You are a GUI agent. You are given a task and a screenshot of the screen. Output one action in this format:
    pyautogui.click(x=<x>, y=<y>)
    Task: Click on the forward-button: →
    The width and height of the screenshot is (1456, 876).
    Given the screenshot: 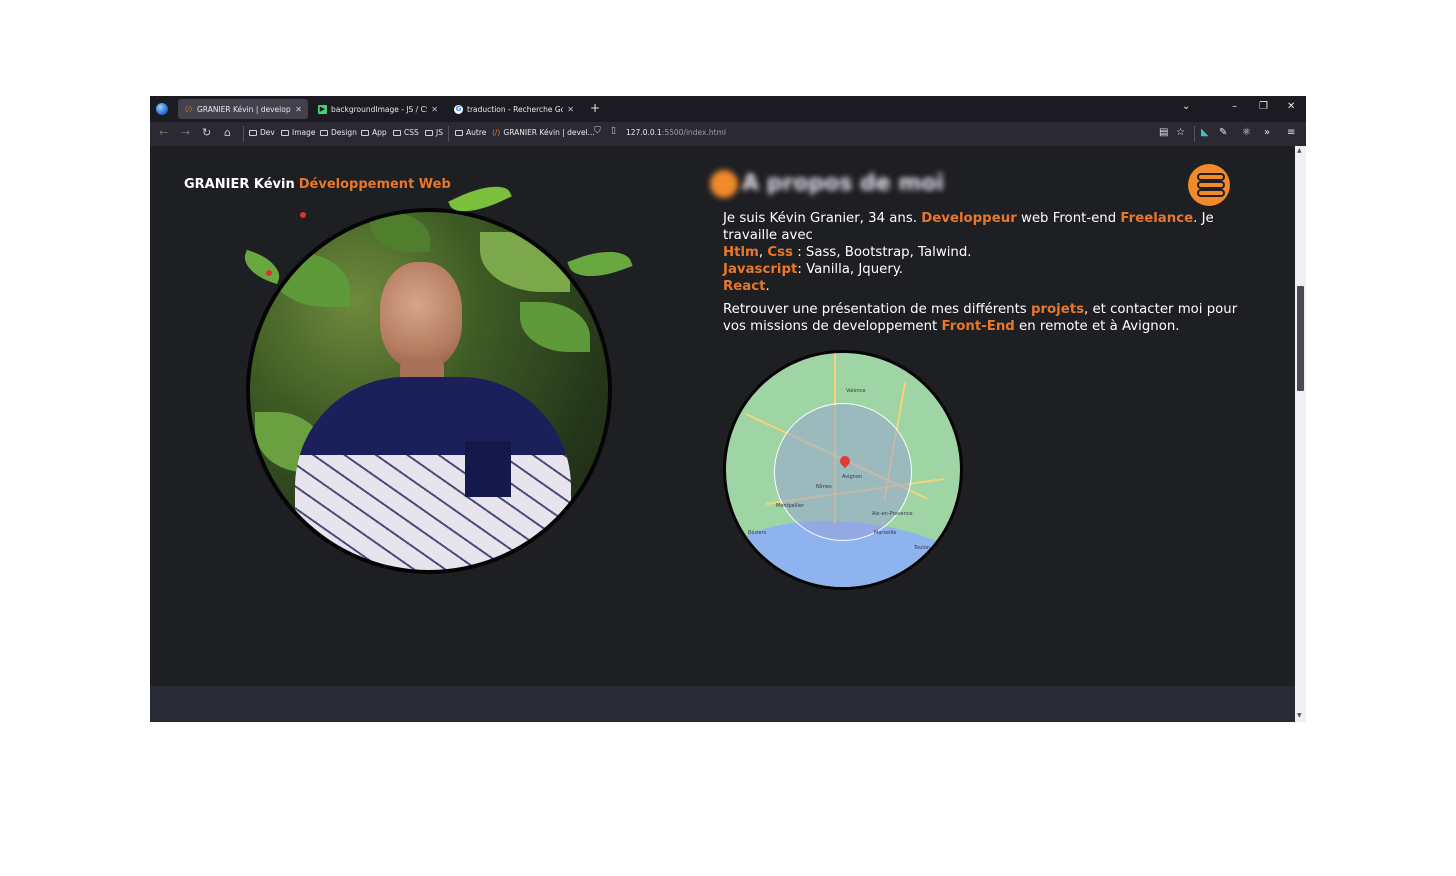 What is the action you would take?
    pyautogui.click(x=185, y=132)
    